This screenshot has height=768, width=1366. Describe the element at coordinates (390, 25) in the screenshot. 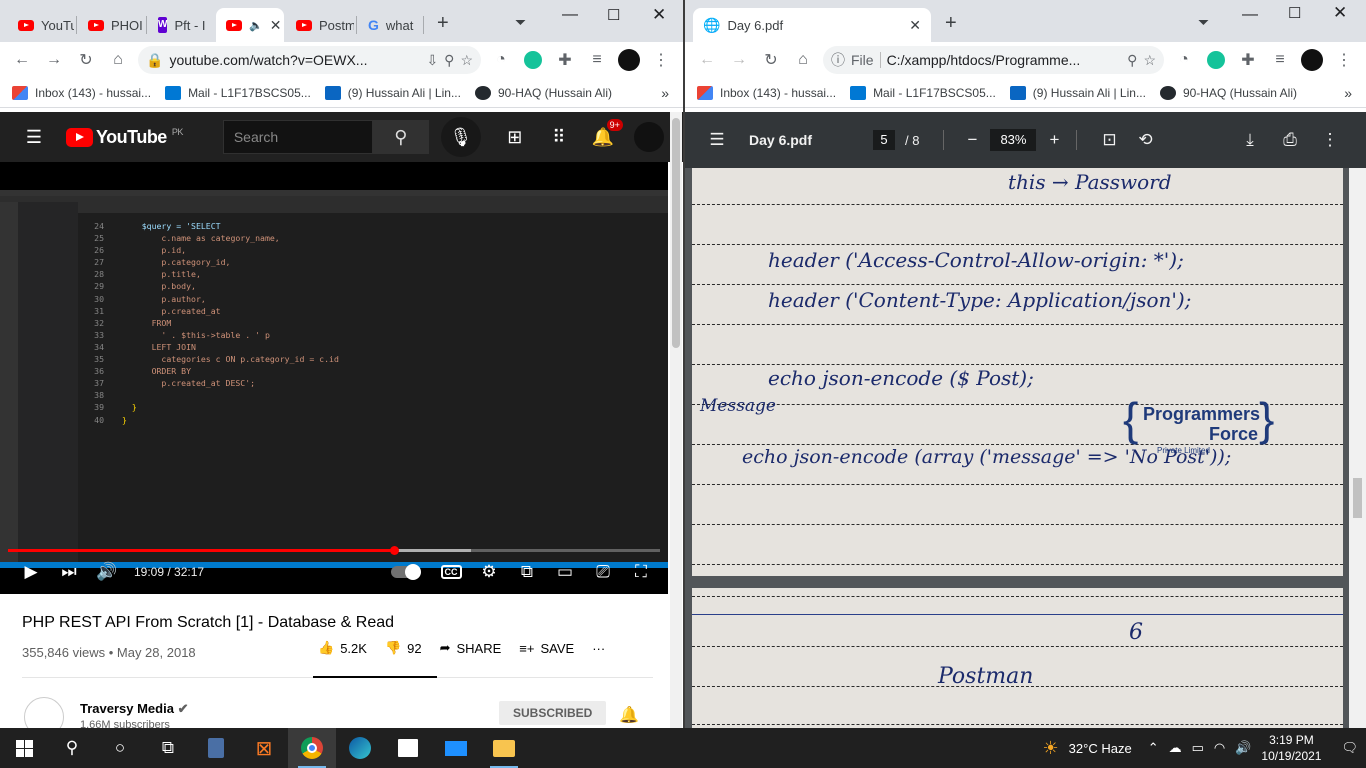

I see `tab-google: Gwhat` at that location.